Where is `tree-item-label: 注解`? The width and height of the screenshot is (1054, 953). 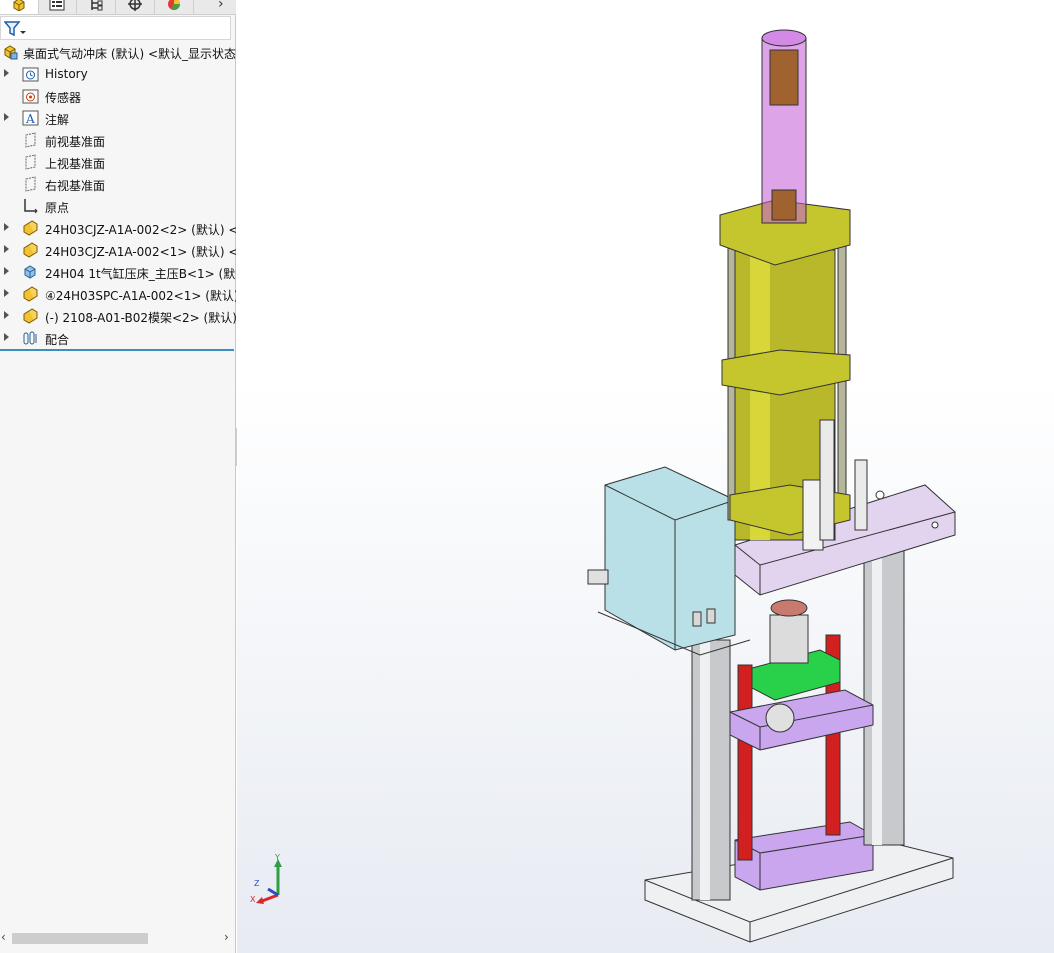 tree-item-label: 注解 is located at coordinates (57, 120).